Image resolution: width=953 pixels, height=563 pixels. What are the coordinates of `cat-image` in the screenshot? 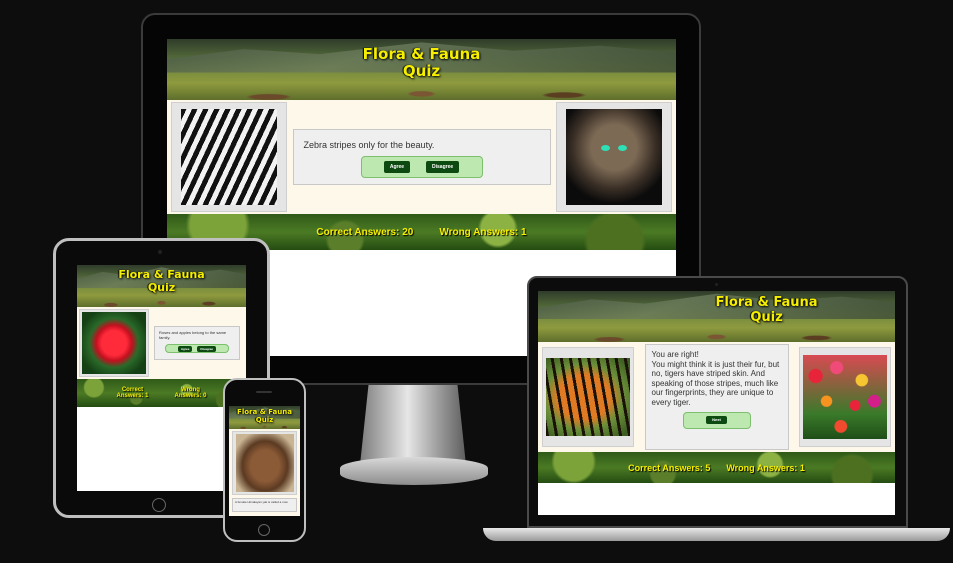 It's located at (614, 157).